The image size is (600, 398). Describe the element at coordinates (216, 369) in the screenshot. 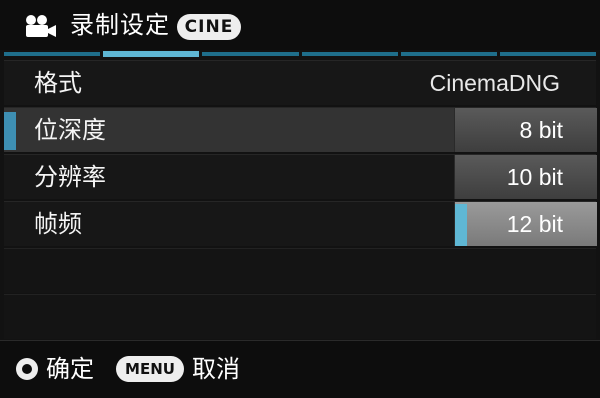

I see `cancel-label: 取消` at that location.